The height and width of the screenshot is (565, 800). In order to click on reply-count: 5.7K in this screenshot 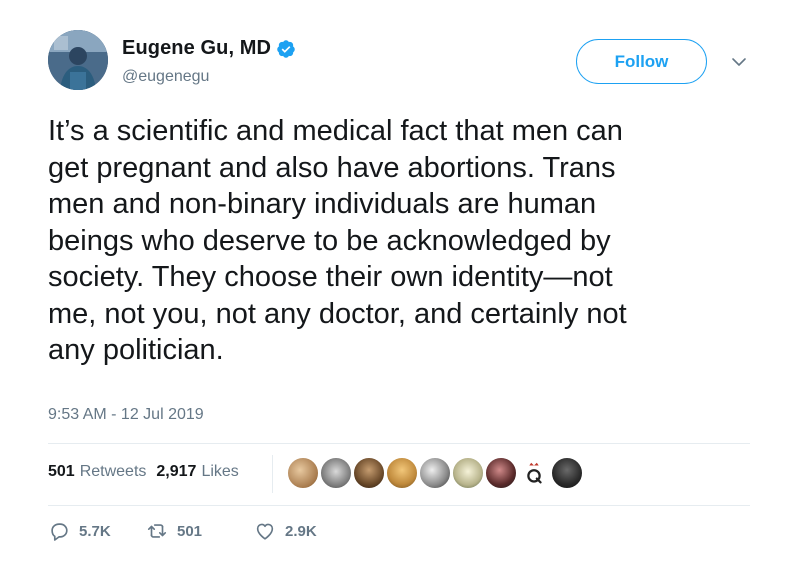, I will do `click(95, 531)`.